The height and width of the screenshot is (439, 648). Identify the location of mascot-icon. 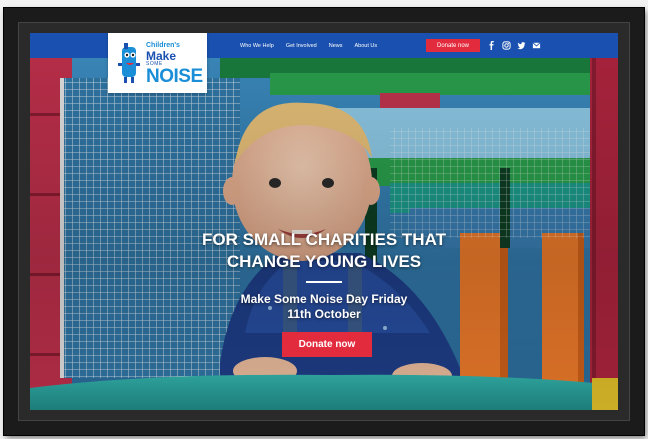
(129, 63).